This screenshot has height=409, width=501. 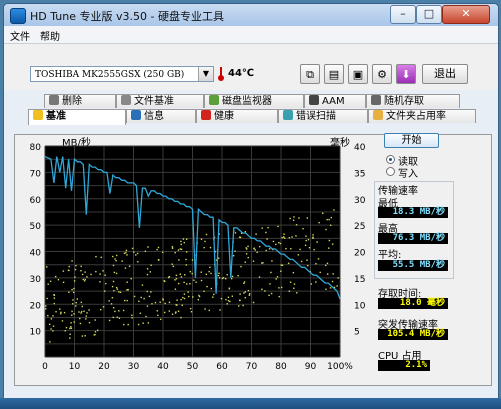 I want to click on copy-info-icon: ⧉, so click(x=310, y=74).